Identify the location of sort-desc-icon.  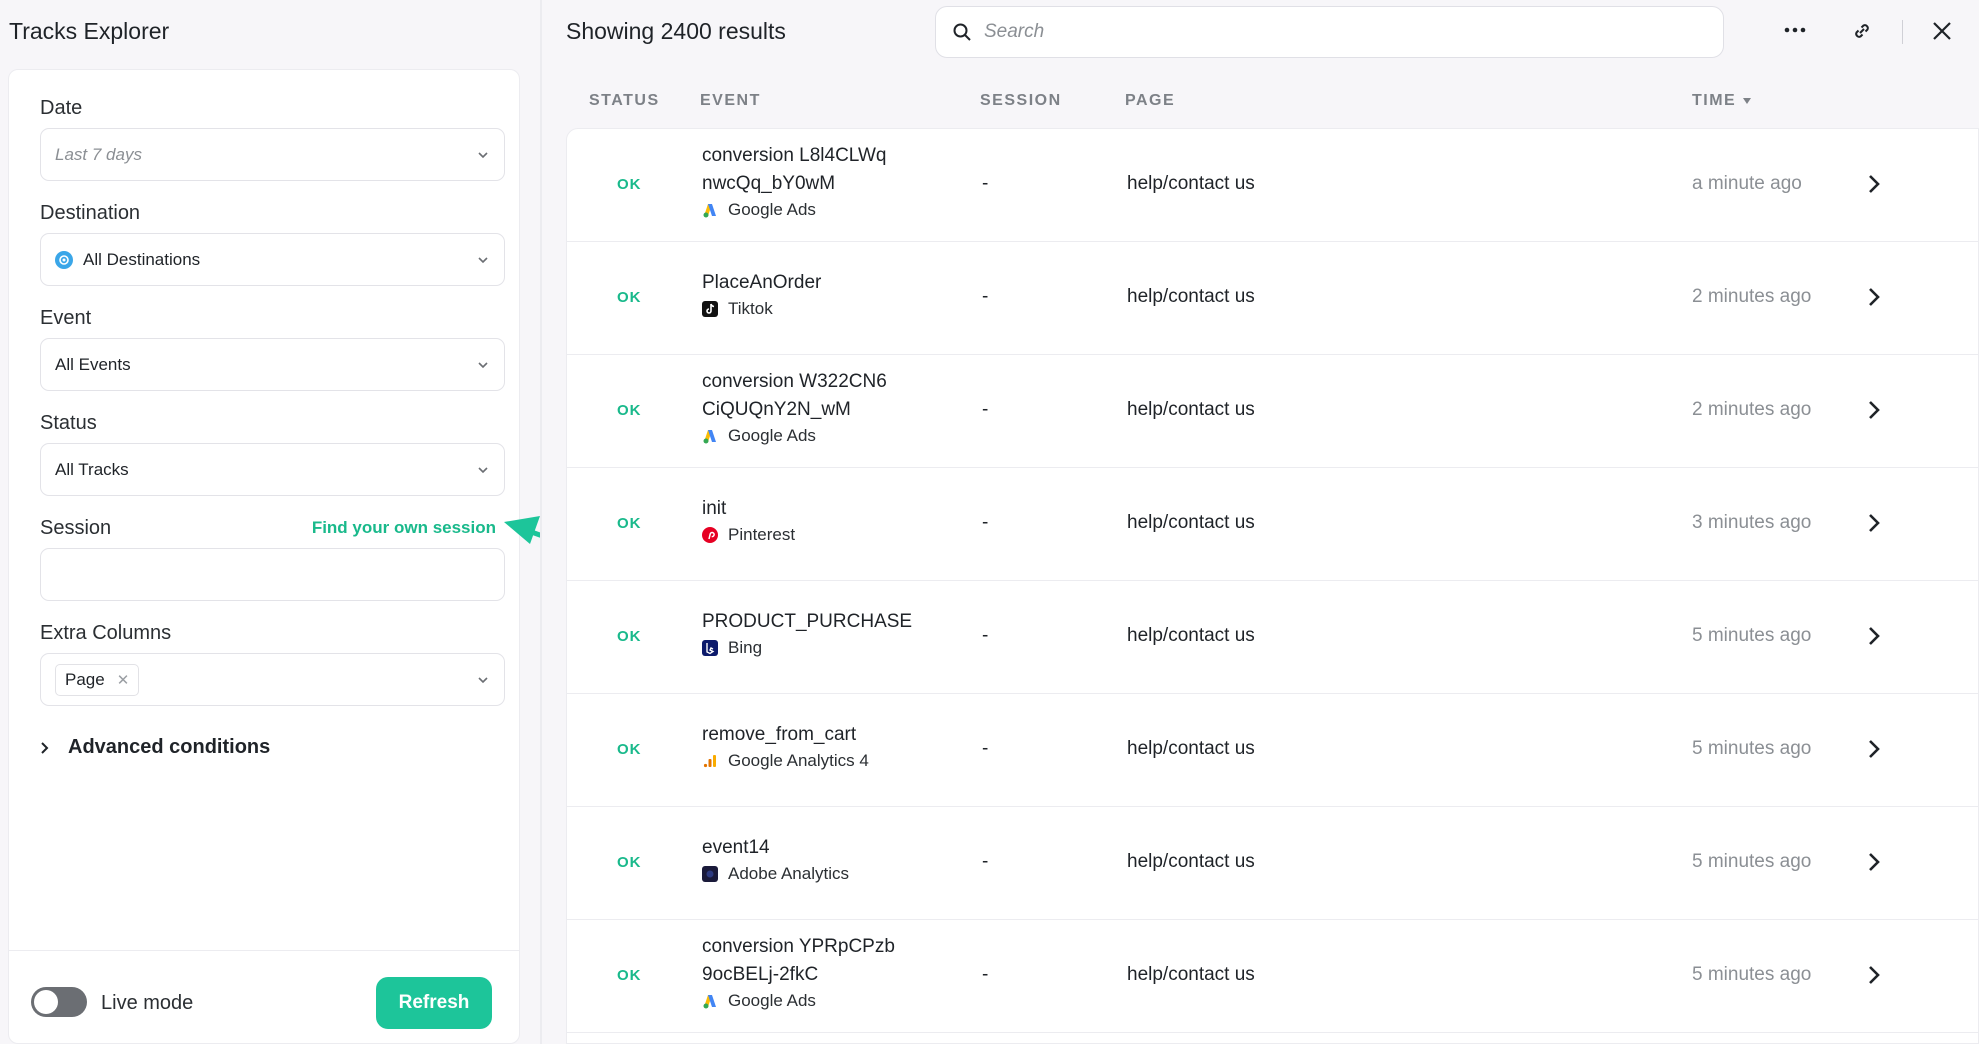
(1747, 101).